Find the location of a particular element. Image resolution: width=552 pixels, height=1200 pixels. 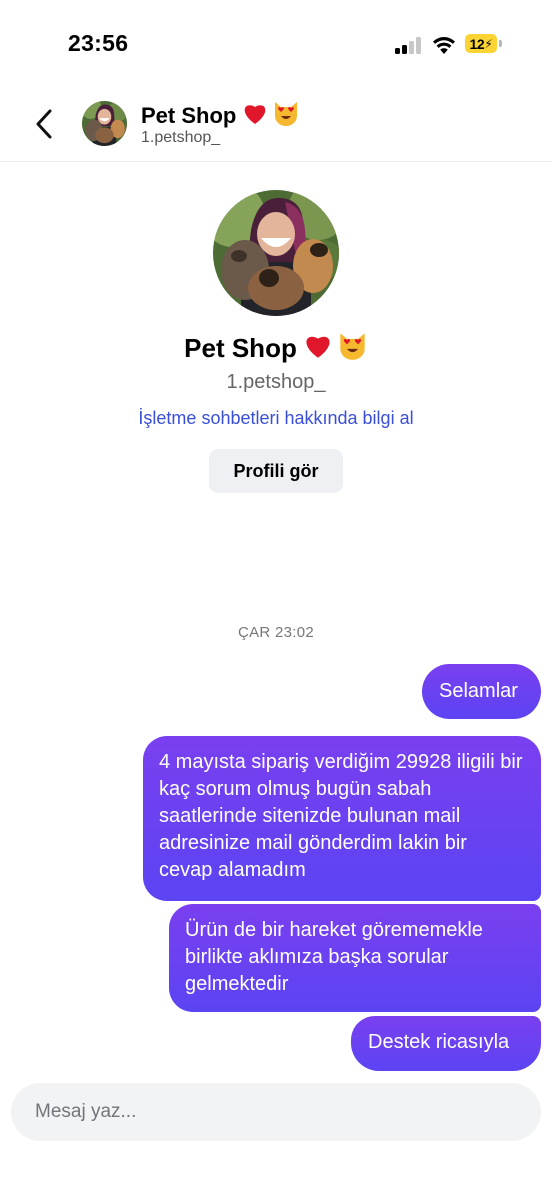

message-composer is located at coordinates (276, 1112).